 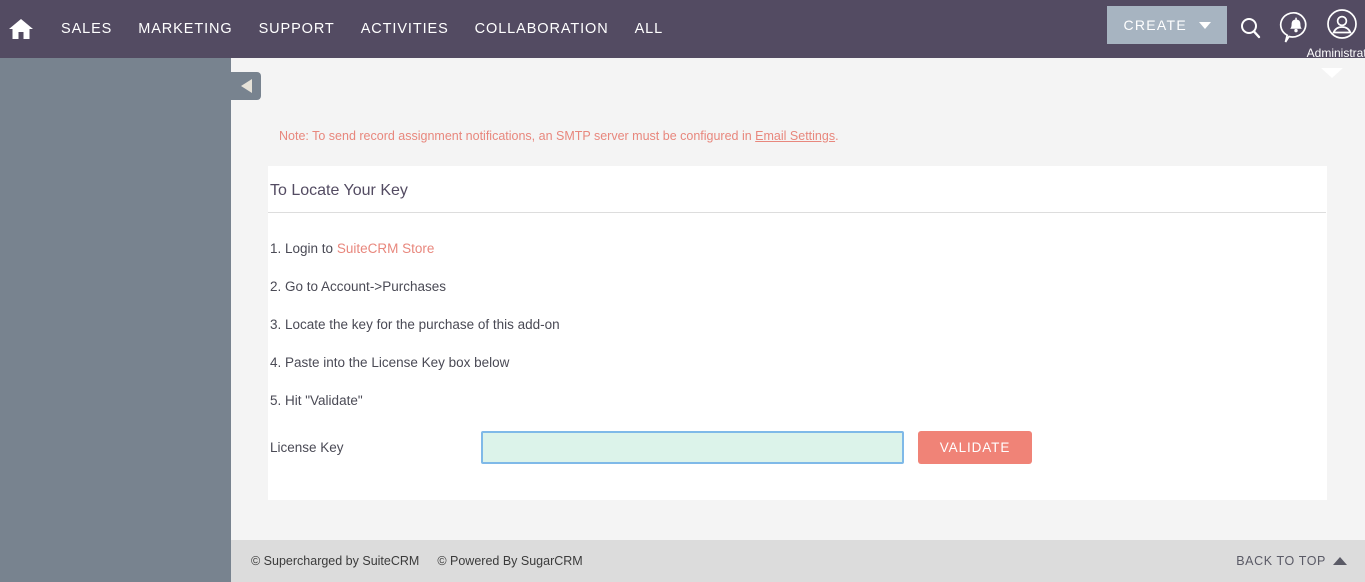 I want to click on create-button: CREATE, so click(x=1167, y=25).